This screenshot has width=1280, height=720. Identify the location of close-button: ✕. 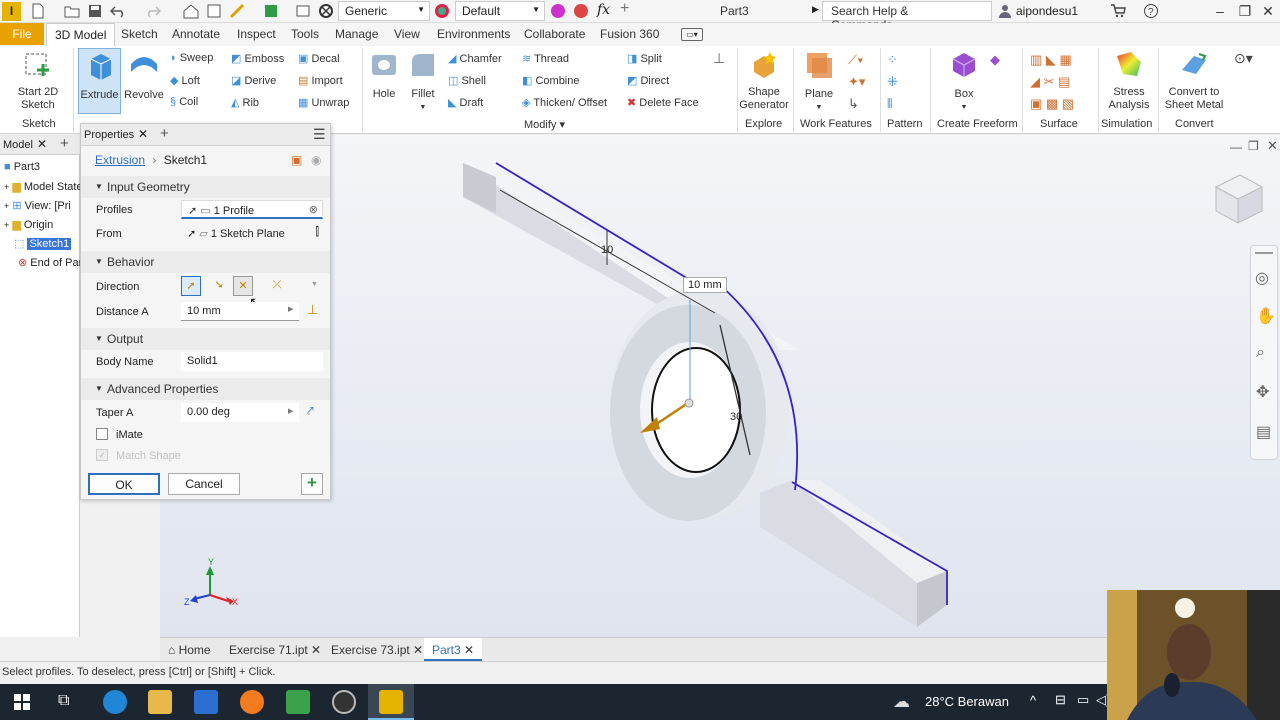
(1268, 11).